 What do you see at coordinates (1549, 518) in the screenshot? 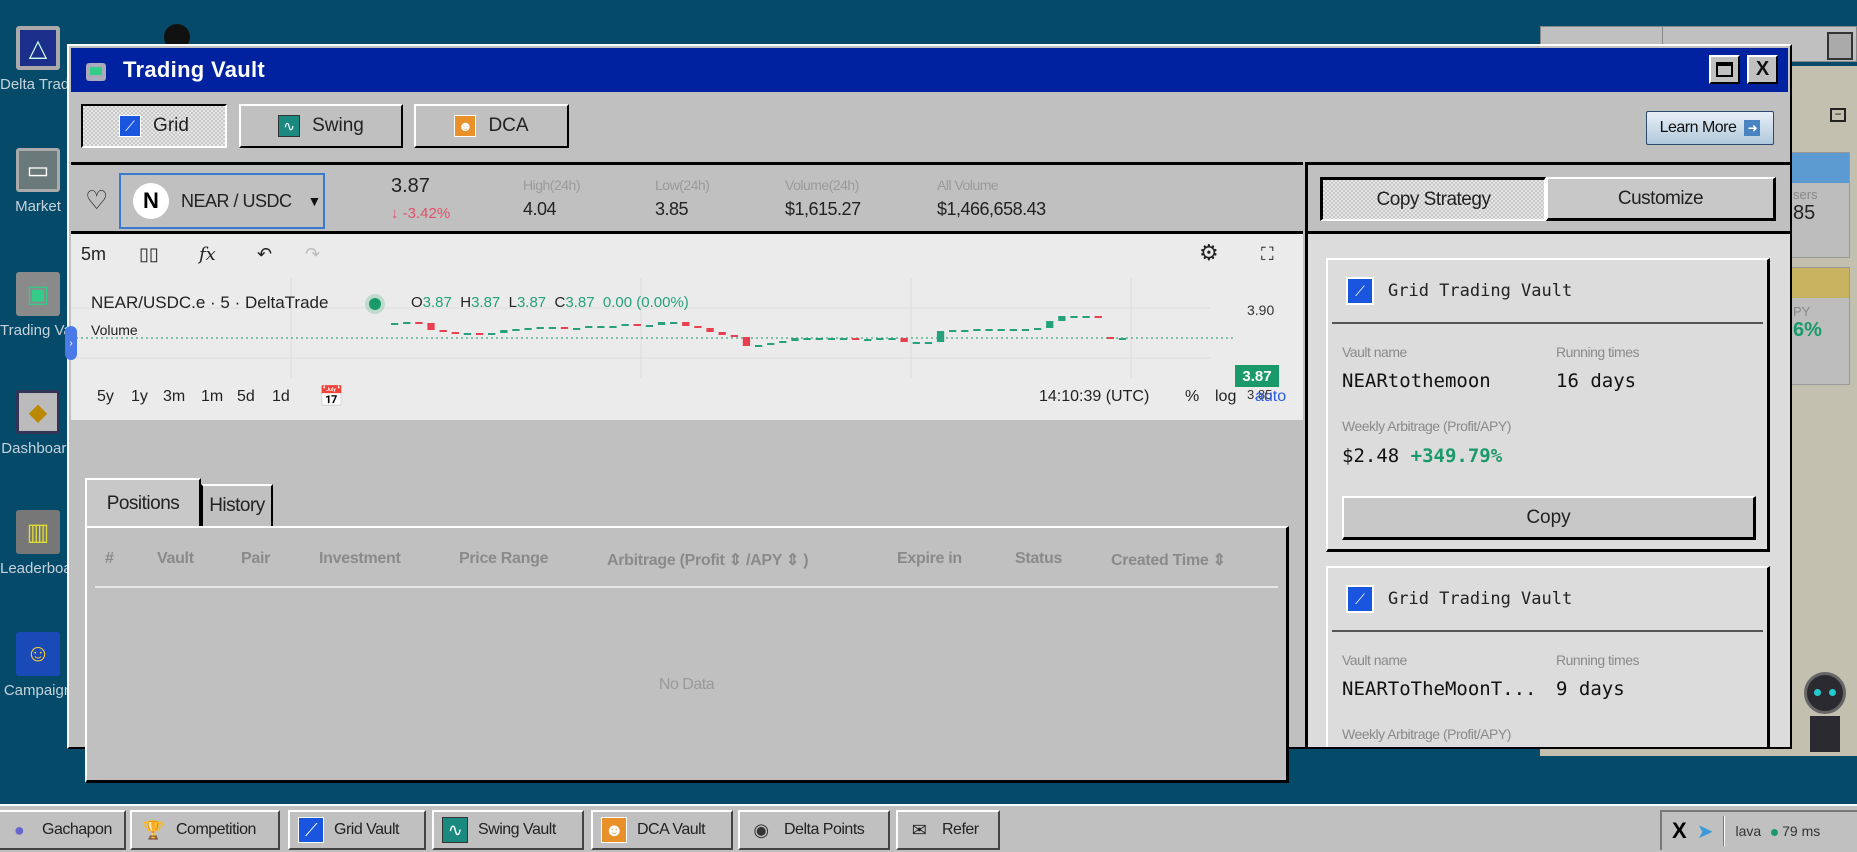
I see `copy-button: Copy` at bounding box center [1549, 518].